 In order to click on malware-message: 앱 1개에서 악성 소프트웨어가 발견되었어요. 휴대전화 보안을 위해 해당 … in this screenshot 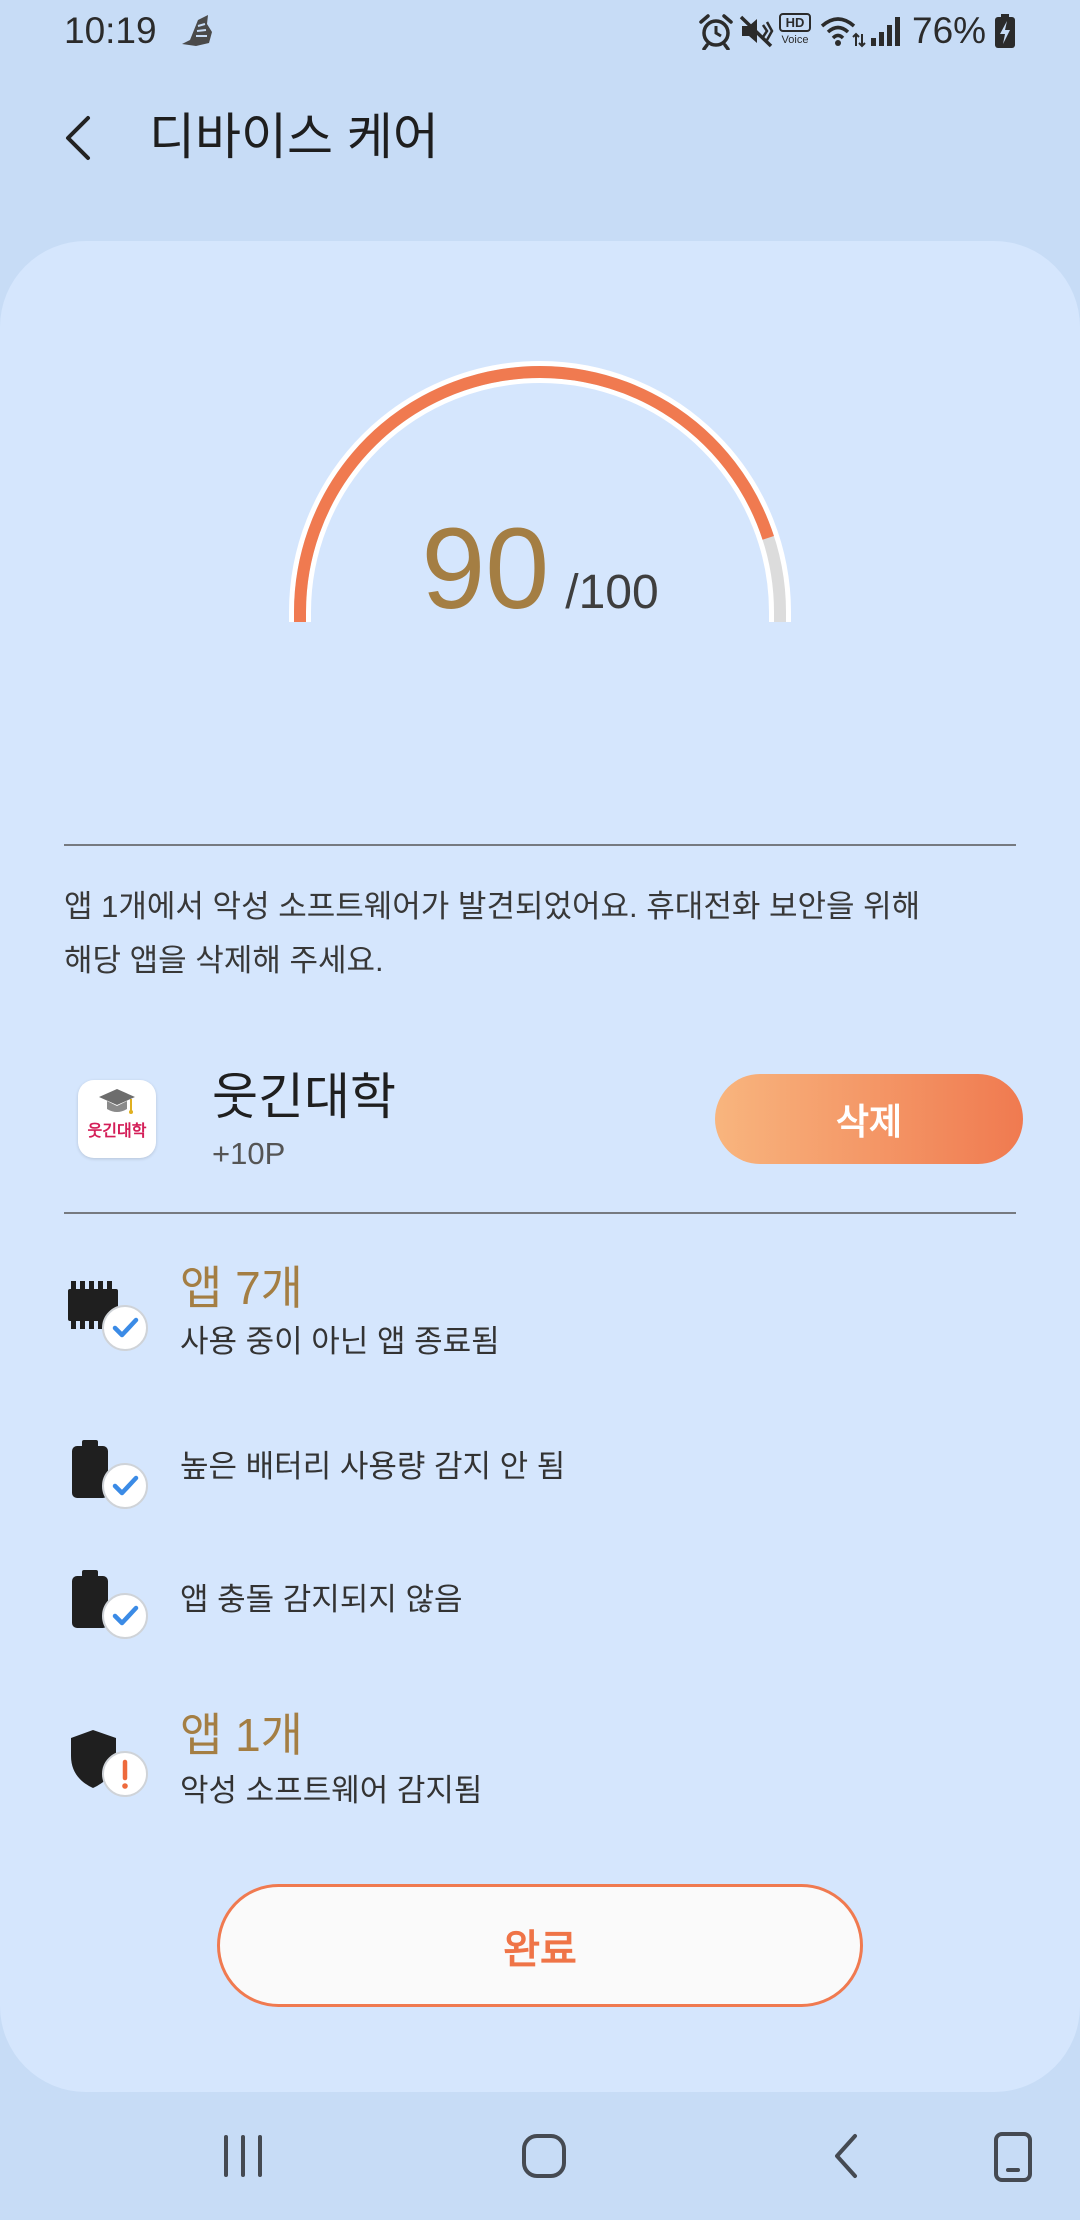, I will do `click(544, 934)`.